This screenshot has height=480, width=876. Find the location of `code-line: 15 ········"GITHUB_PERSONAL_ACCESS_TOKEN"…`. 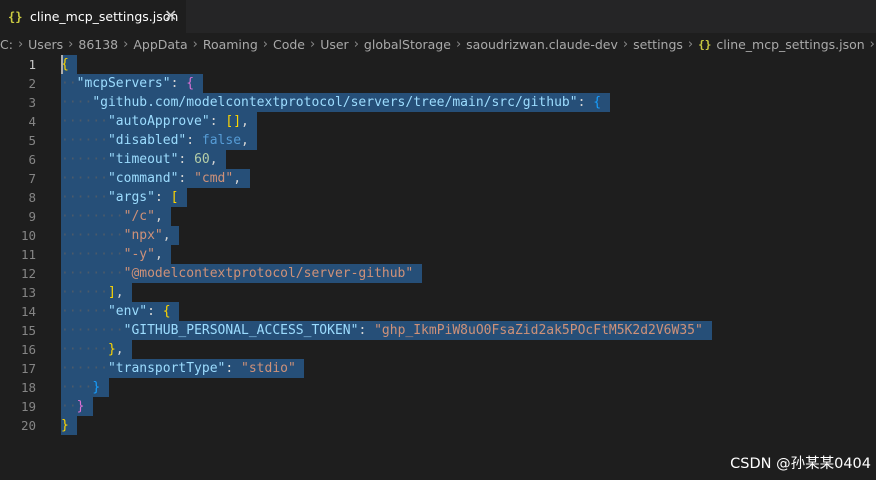

code-line: 15 ········"GITHUB_PERSONAL_ACCESS_TOKEN"… is located at coordinates (438, 330).